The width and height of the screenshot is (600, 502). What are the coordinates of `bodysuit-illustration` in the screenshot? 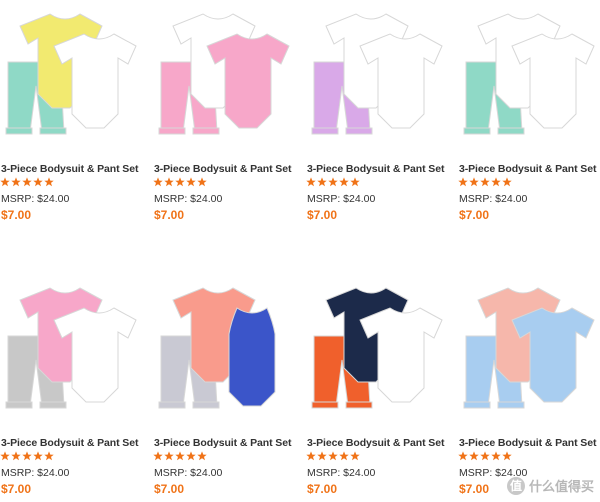 It's located at (252, 357).